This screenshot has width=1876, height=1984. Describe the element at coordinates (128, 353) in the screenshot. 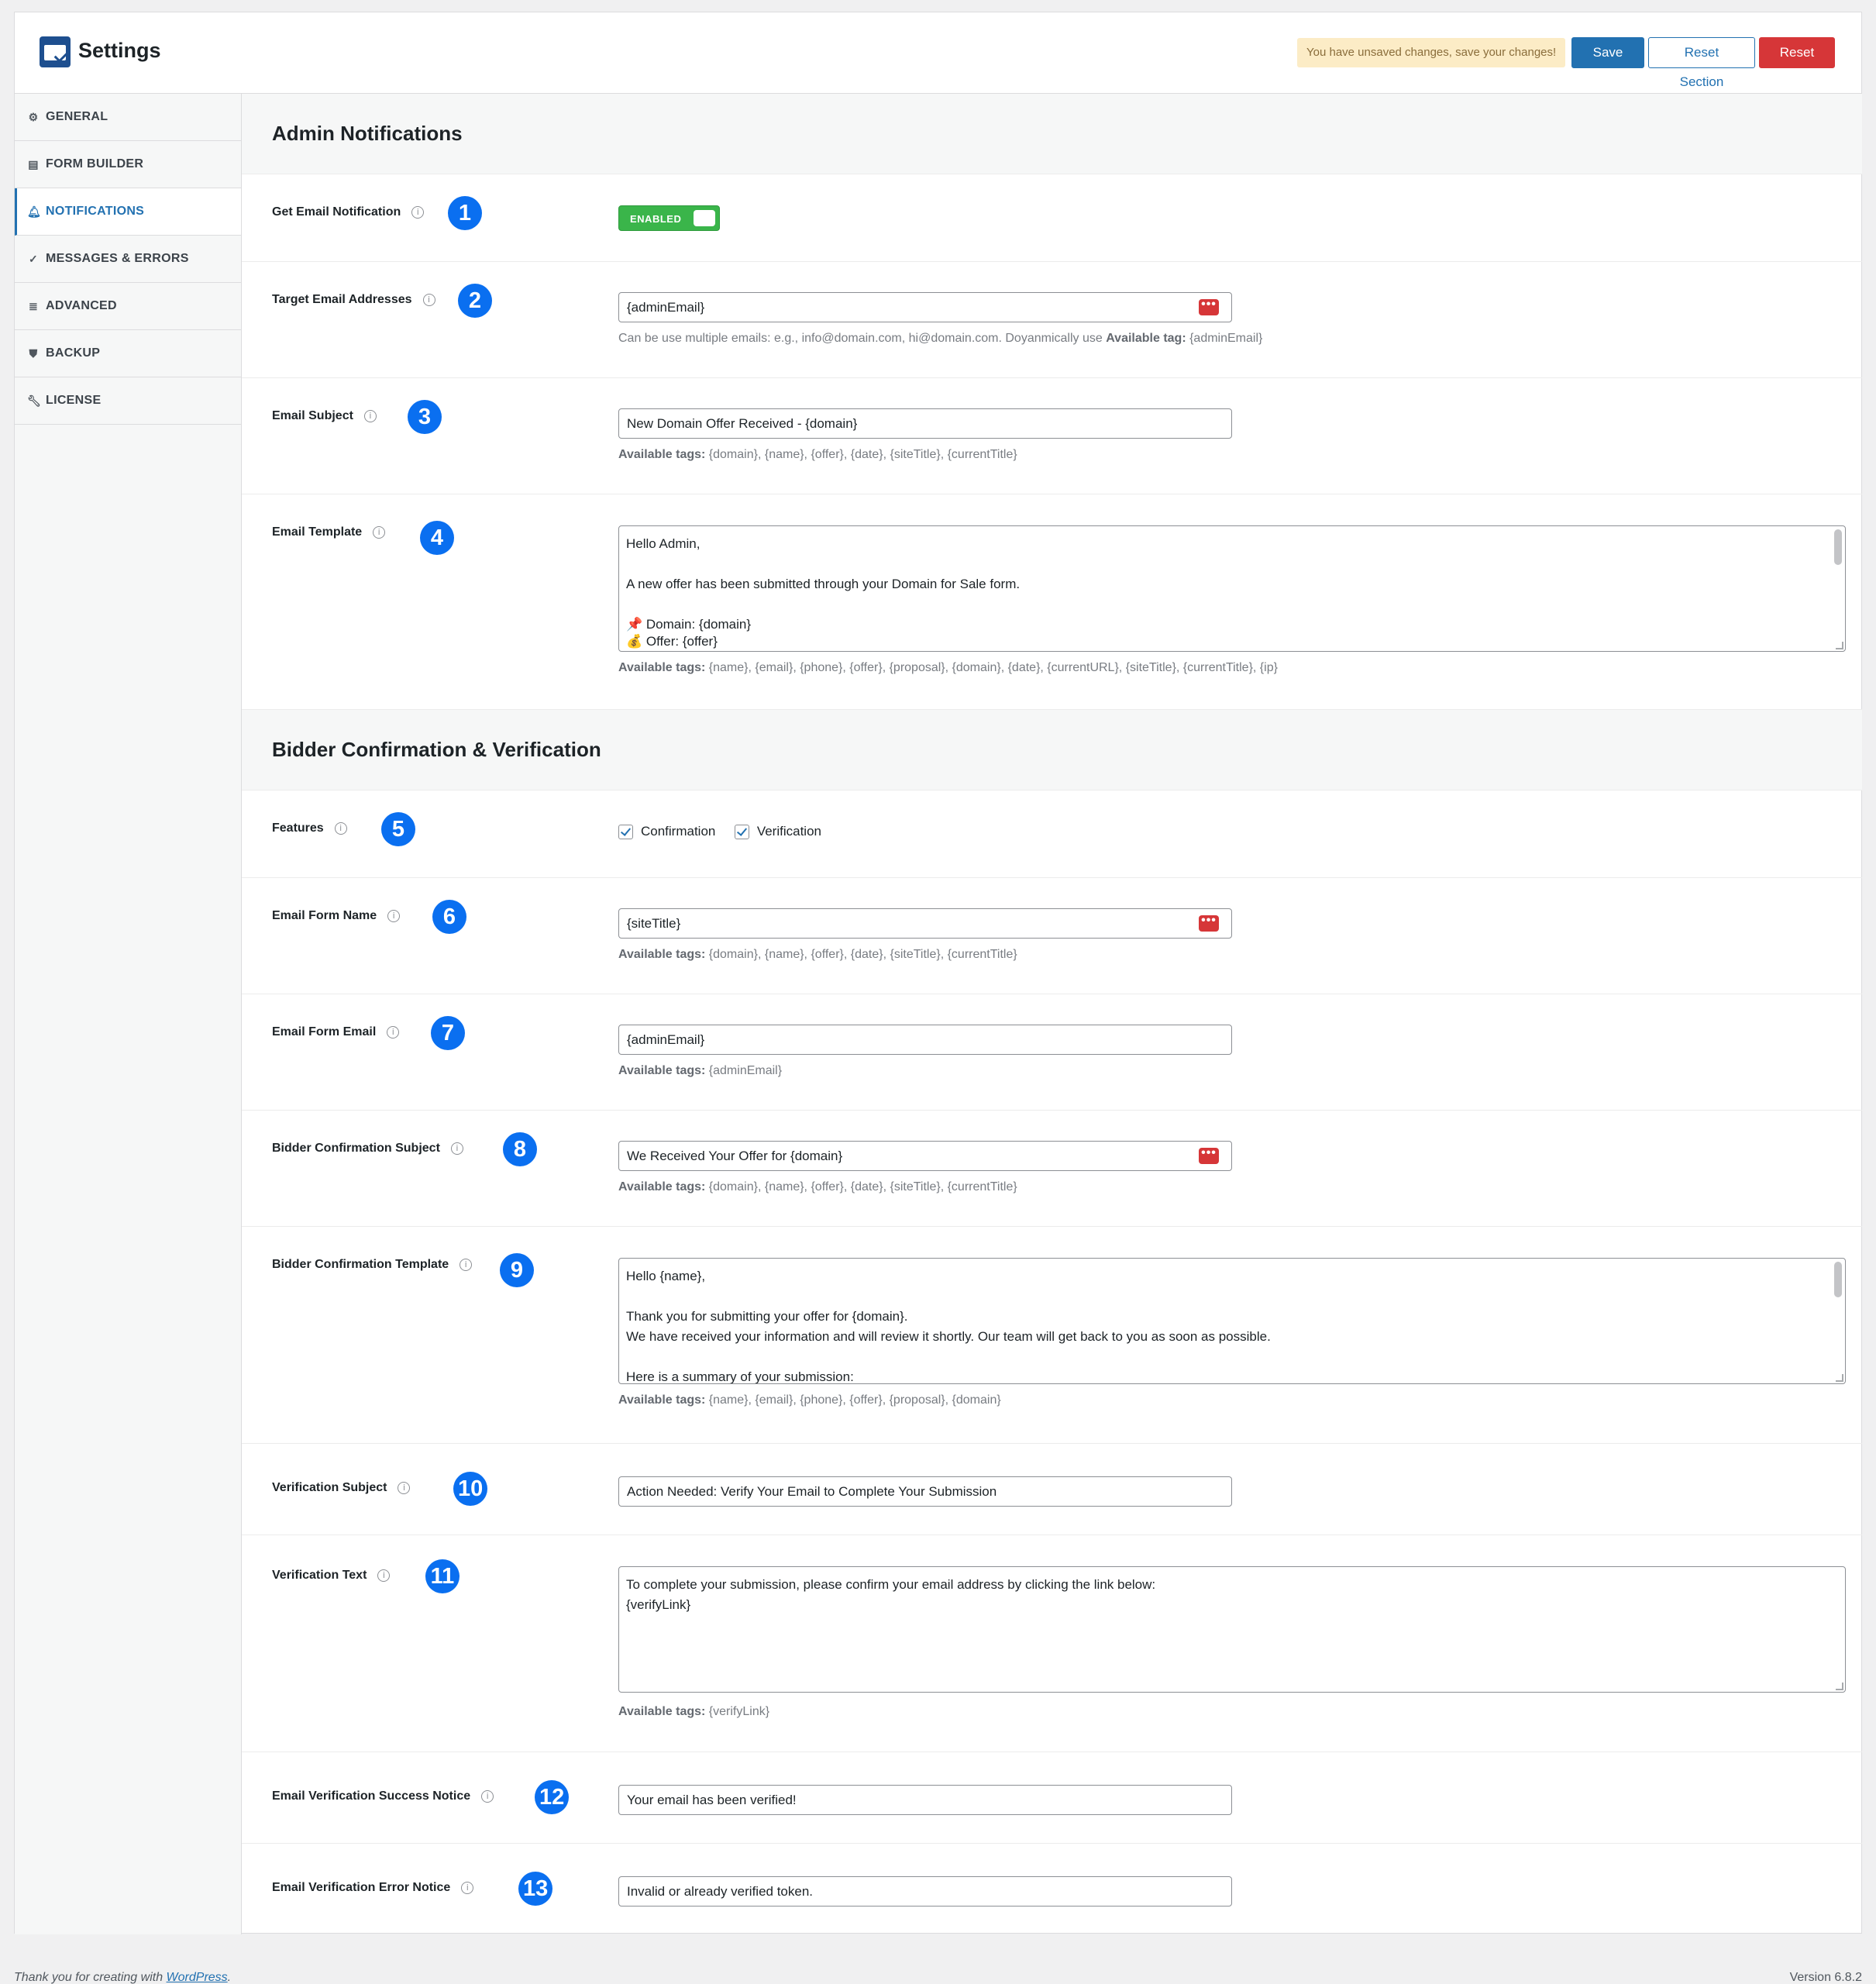

I see `sidebar-item-backup: ⛊ BACKUP` at that location.